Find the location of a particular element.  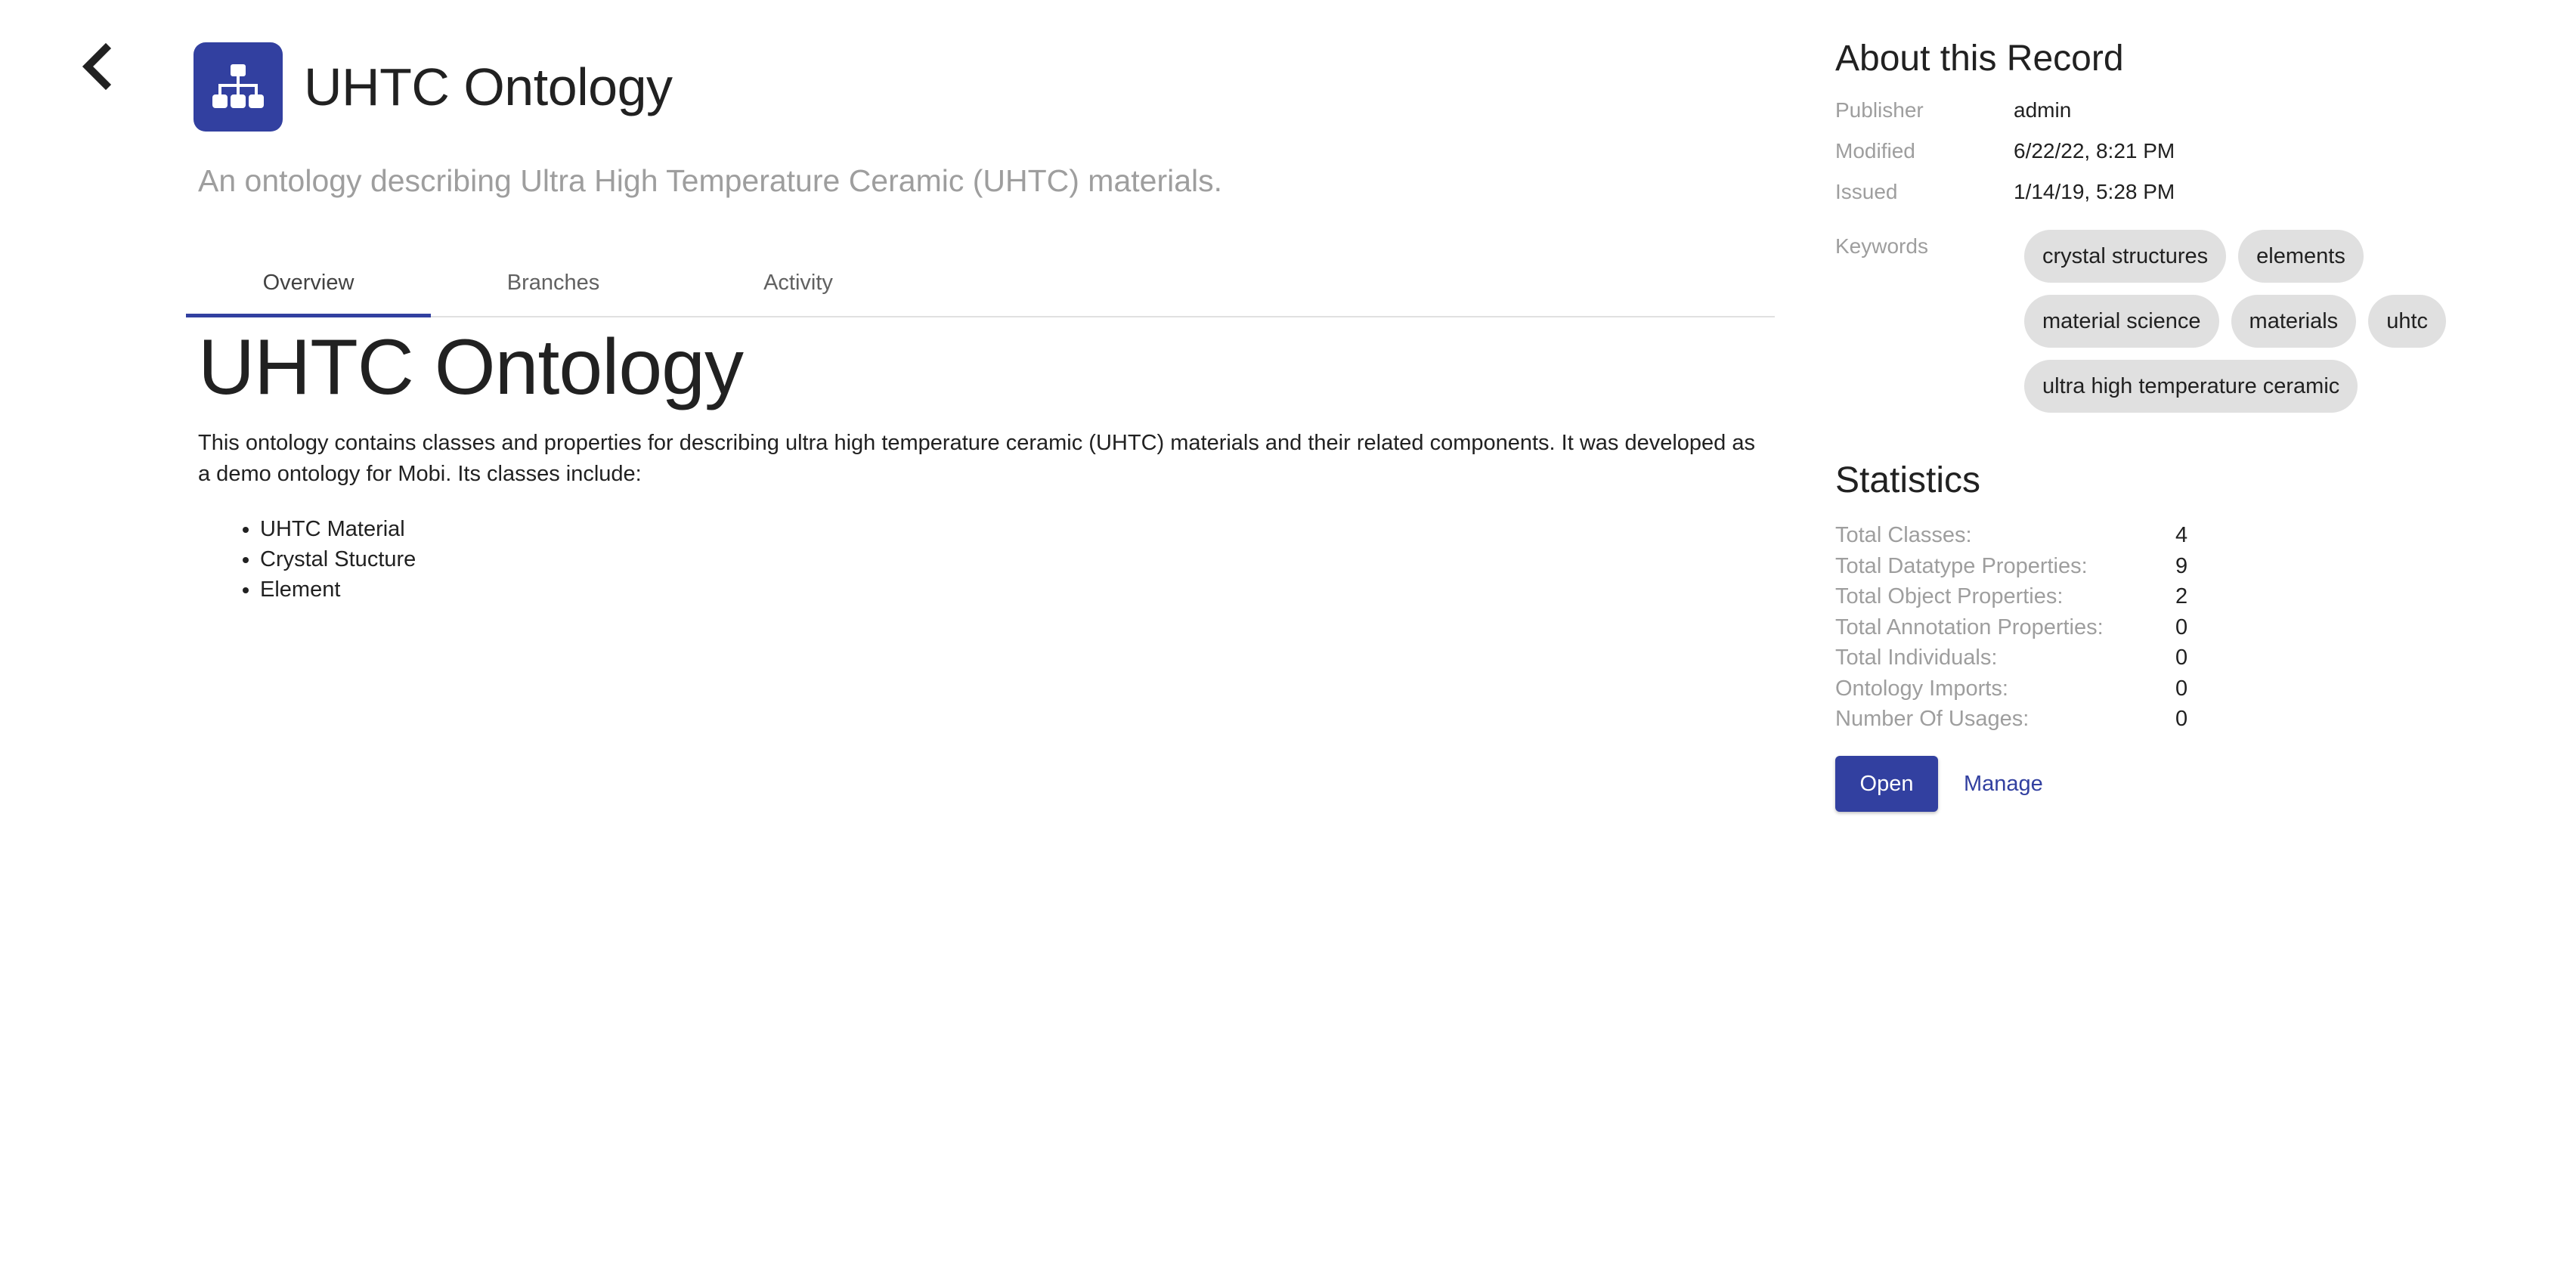

publisher-row: Publisher admin is located at coordinates (1953, 110).